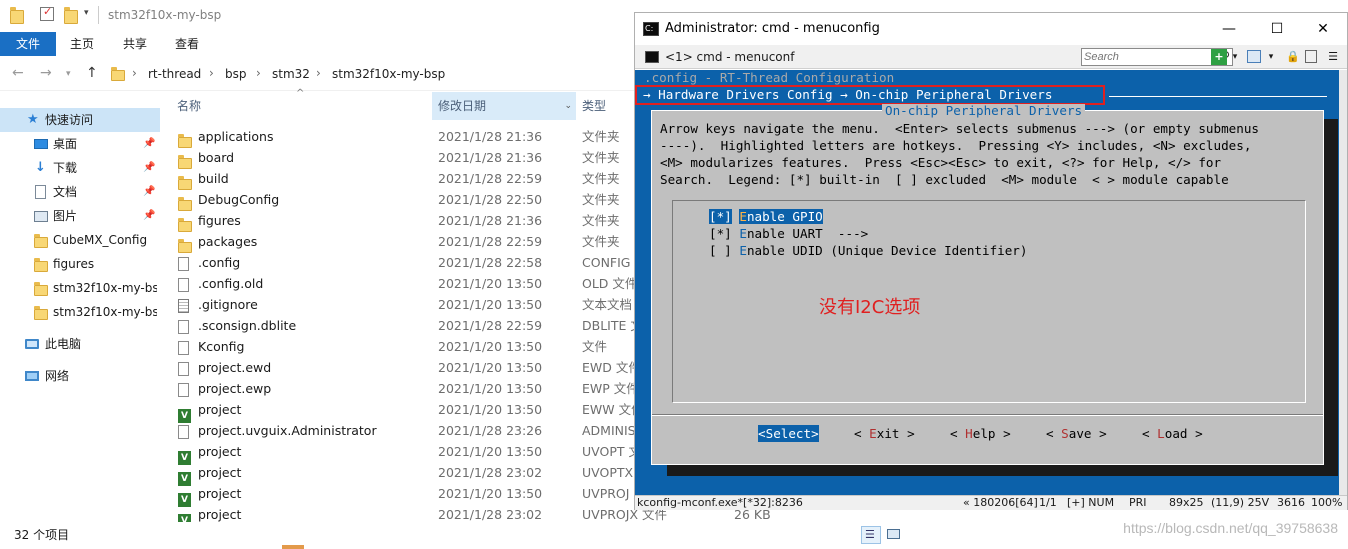 The image size is (1348, 549). What do you see at coordinates (86, 13) in the screenshot?
I see `customize-quick-access-icon: ▾` at bounding box center [86, 13].